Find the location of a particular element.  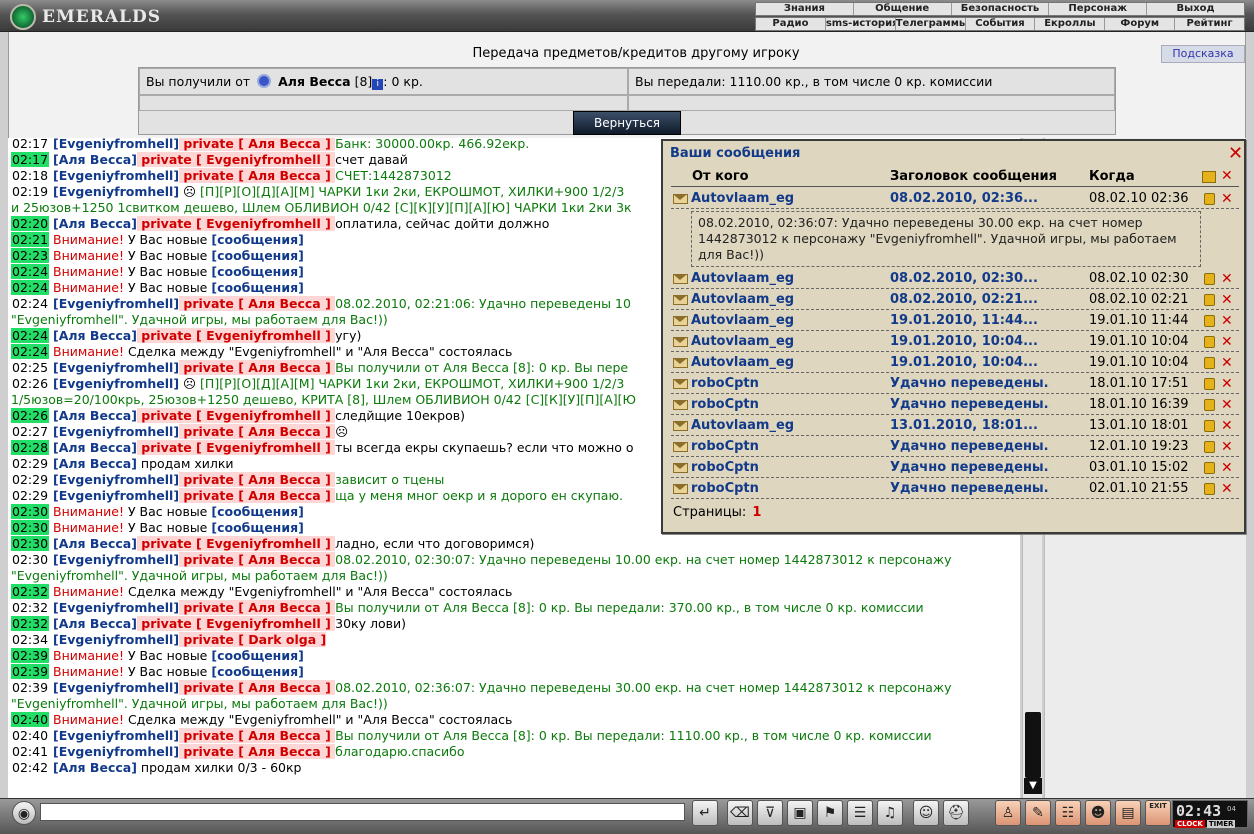

info-icon: i is located at coordinates (378, 84).